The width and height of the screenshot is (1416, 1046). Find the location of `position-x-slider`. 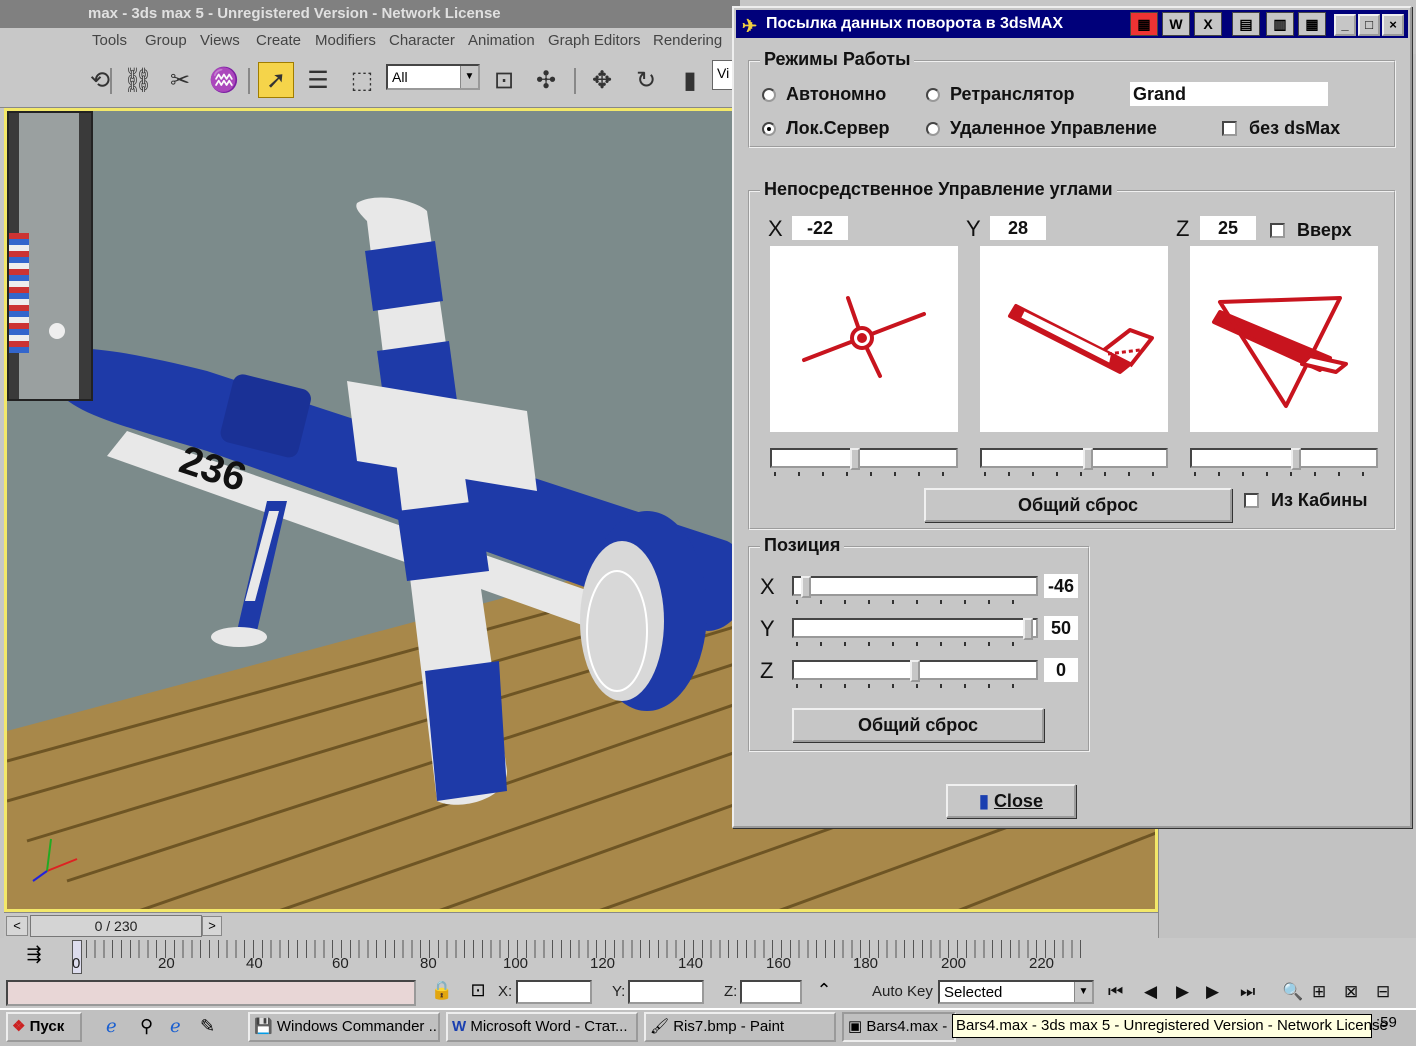

position-x-slider is located at coordinates (915, 590).